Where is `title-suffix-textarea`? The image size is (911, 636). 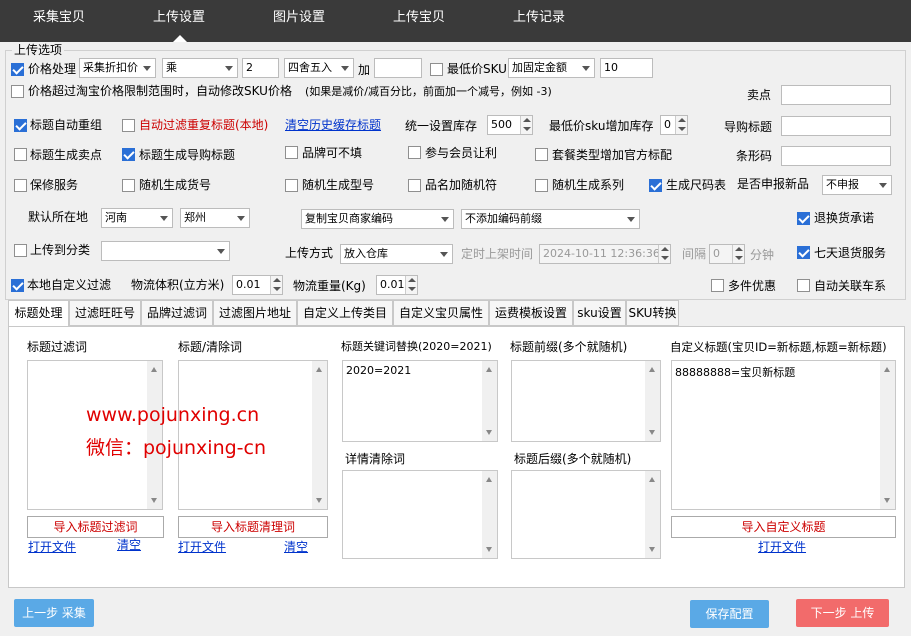
title-suffix-textarea is located at coordinates (586, 514).